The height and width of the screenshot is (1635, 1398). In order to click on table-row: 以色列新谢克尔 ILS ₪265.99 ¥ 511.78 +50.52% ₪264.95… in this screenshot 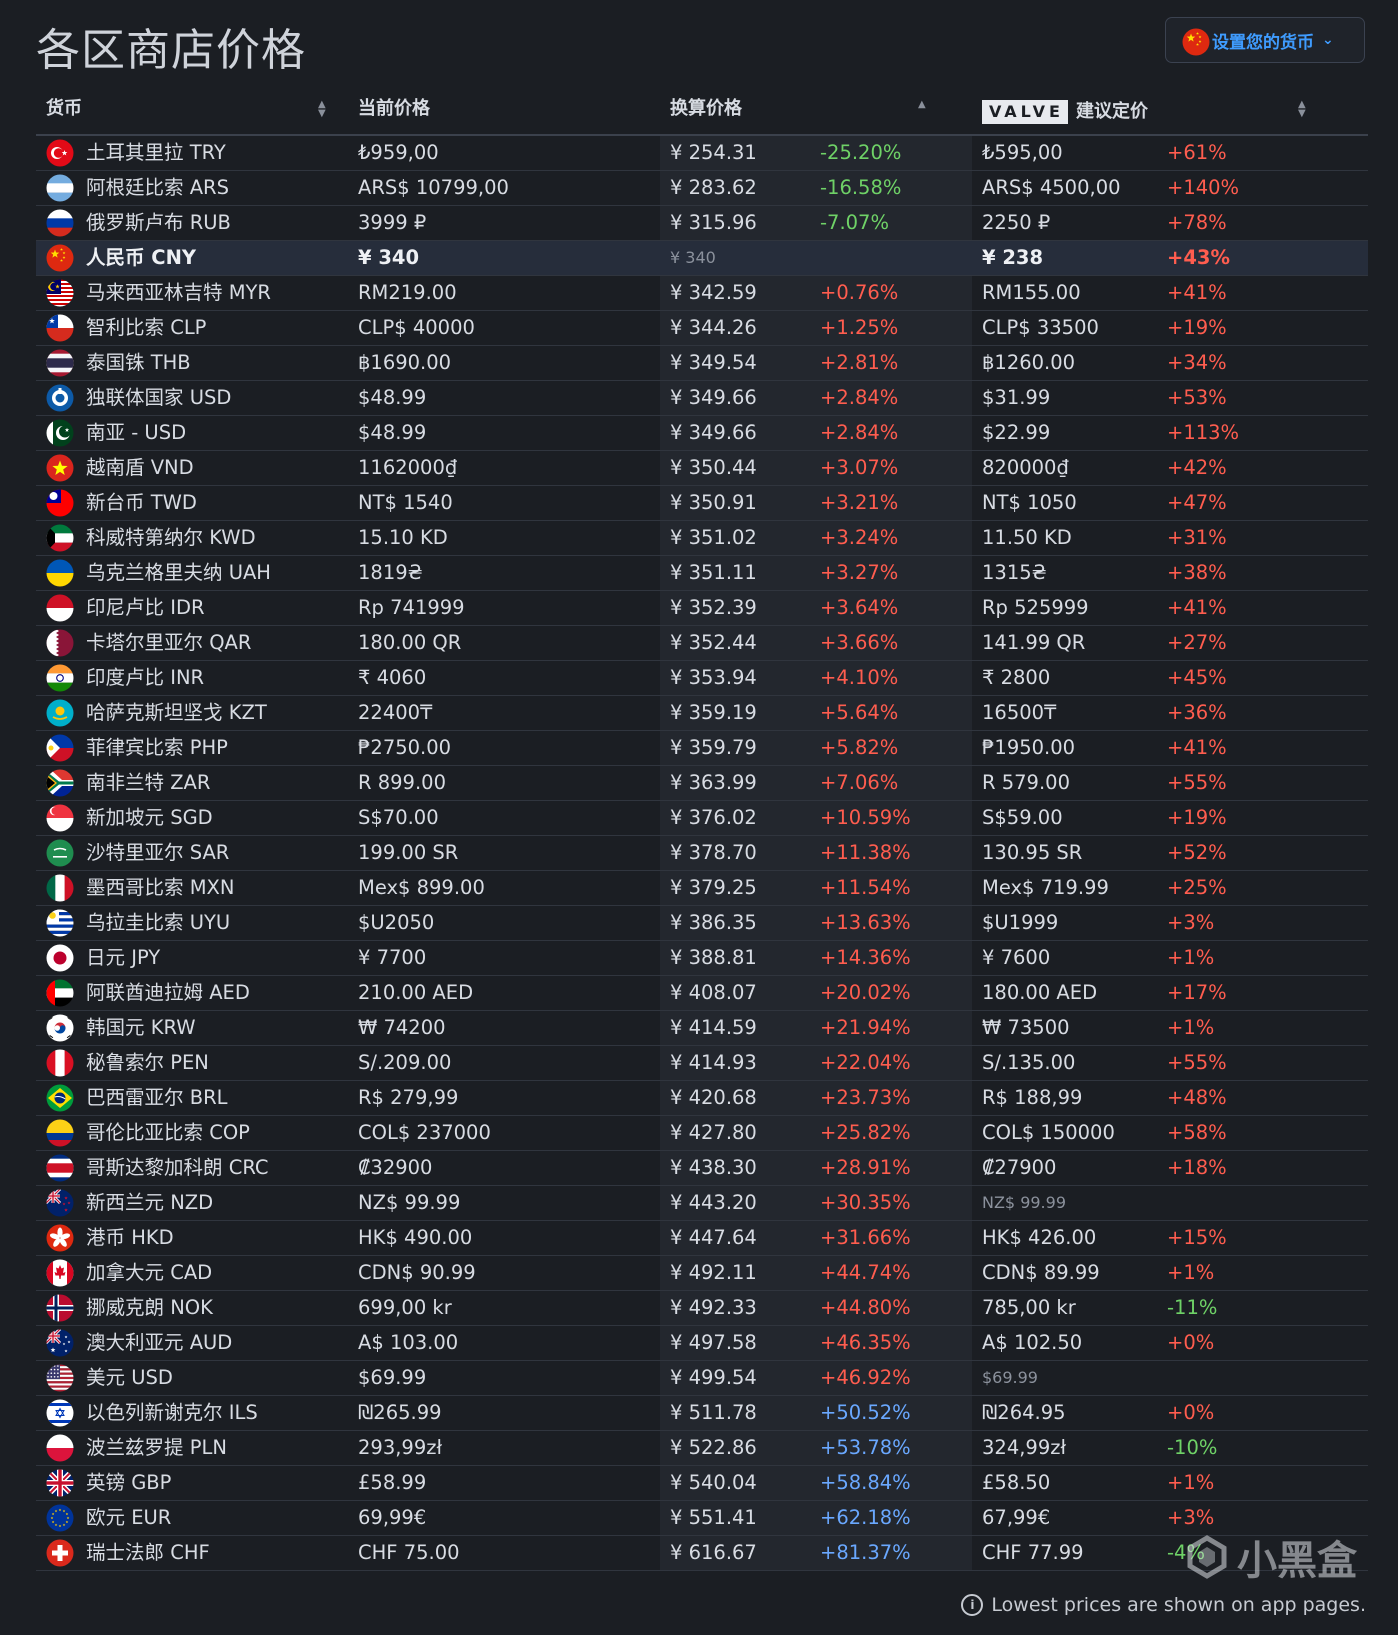, I will do `click(702, 1413)`.